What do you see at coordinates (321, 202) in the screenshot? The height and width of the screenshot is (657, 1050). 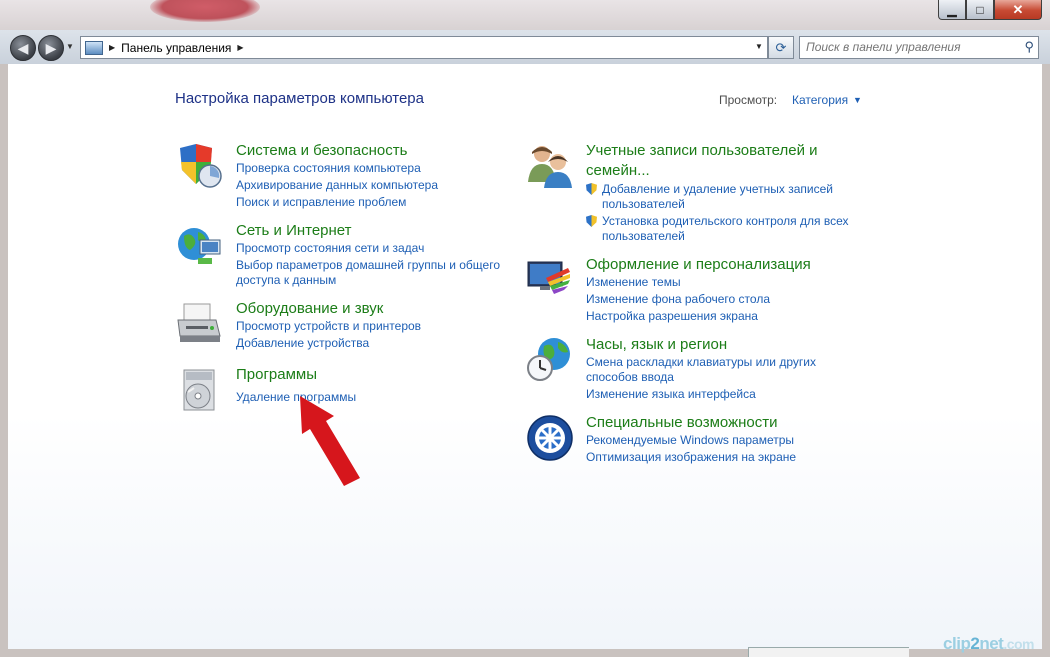 I see `link-troubleshoot: Поиск и исправление проблем` at bounding box center [321, 202].